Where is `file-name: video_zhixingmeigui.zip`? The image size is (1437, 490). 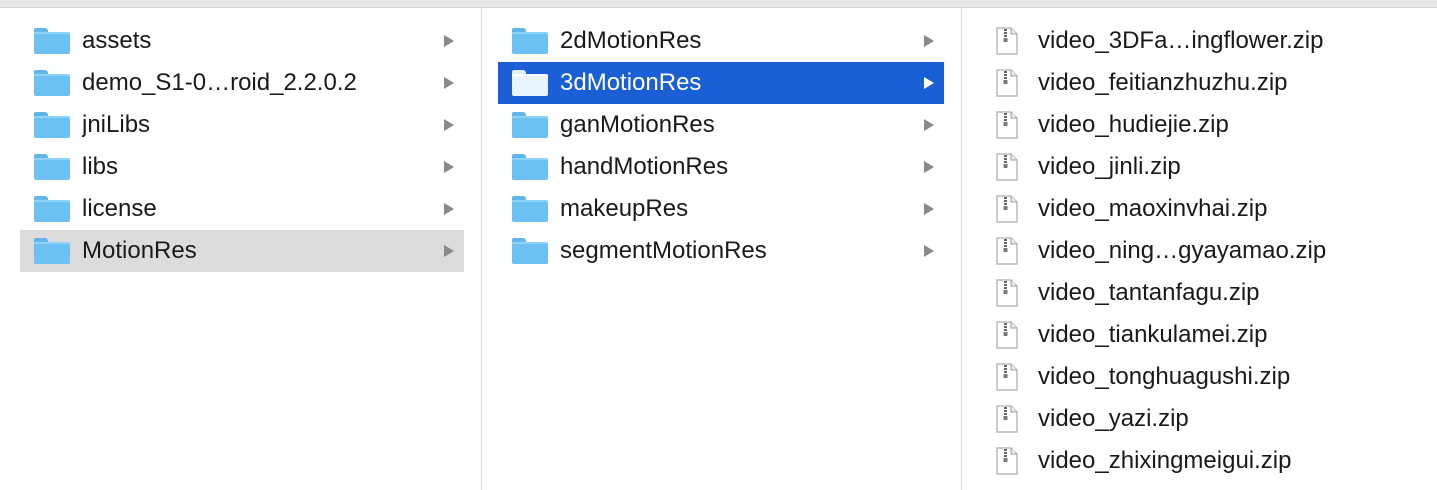 file-name: video_zhixingmeigui.zip is located at coordinates (1165, 460).